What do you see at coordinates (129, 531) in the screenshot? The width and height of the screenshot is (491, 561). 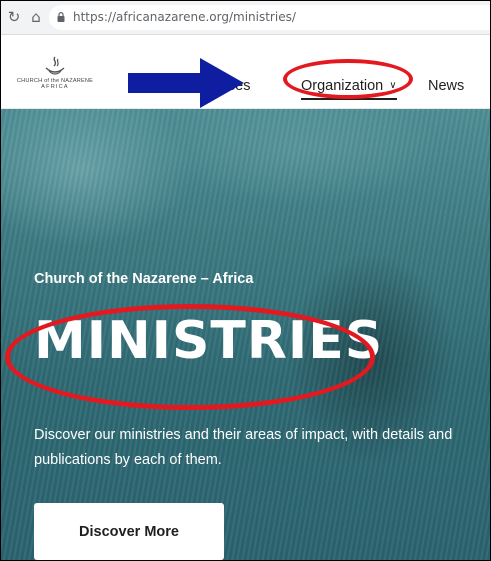 I see `discover-more-button: Discover More` at bounding box center [129, 531].